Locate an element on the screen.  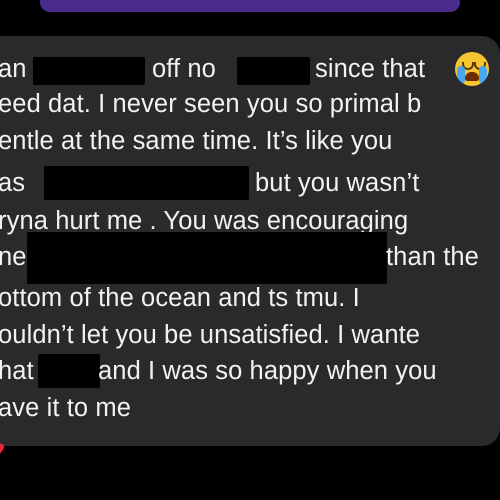
message-text: than the is located at coordinates (432, 257).